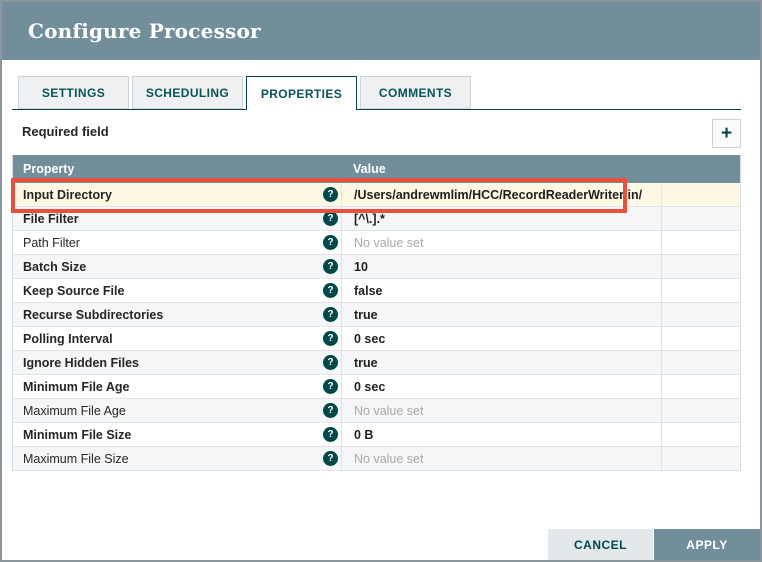 The image size is (762, 562). Describe the element at coordinates (415, 92) in the screenshot. I see `tab-comments: COMMENTS` at that location.